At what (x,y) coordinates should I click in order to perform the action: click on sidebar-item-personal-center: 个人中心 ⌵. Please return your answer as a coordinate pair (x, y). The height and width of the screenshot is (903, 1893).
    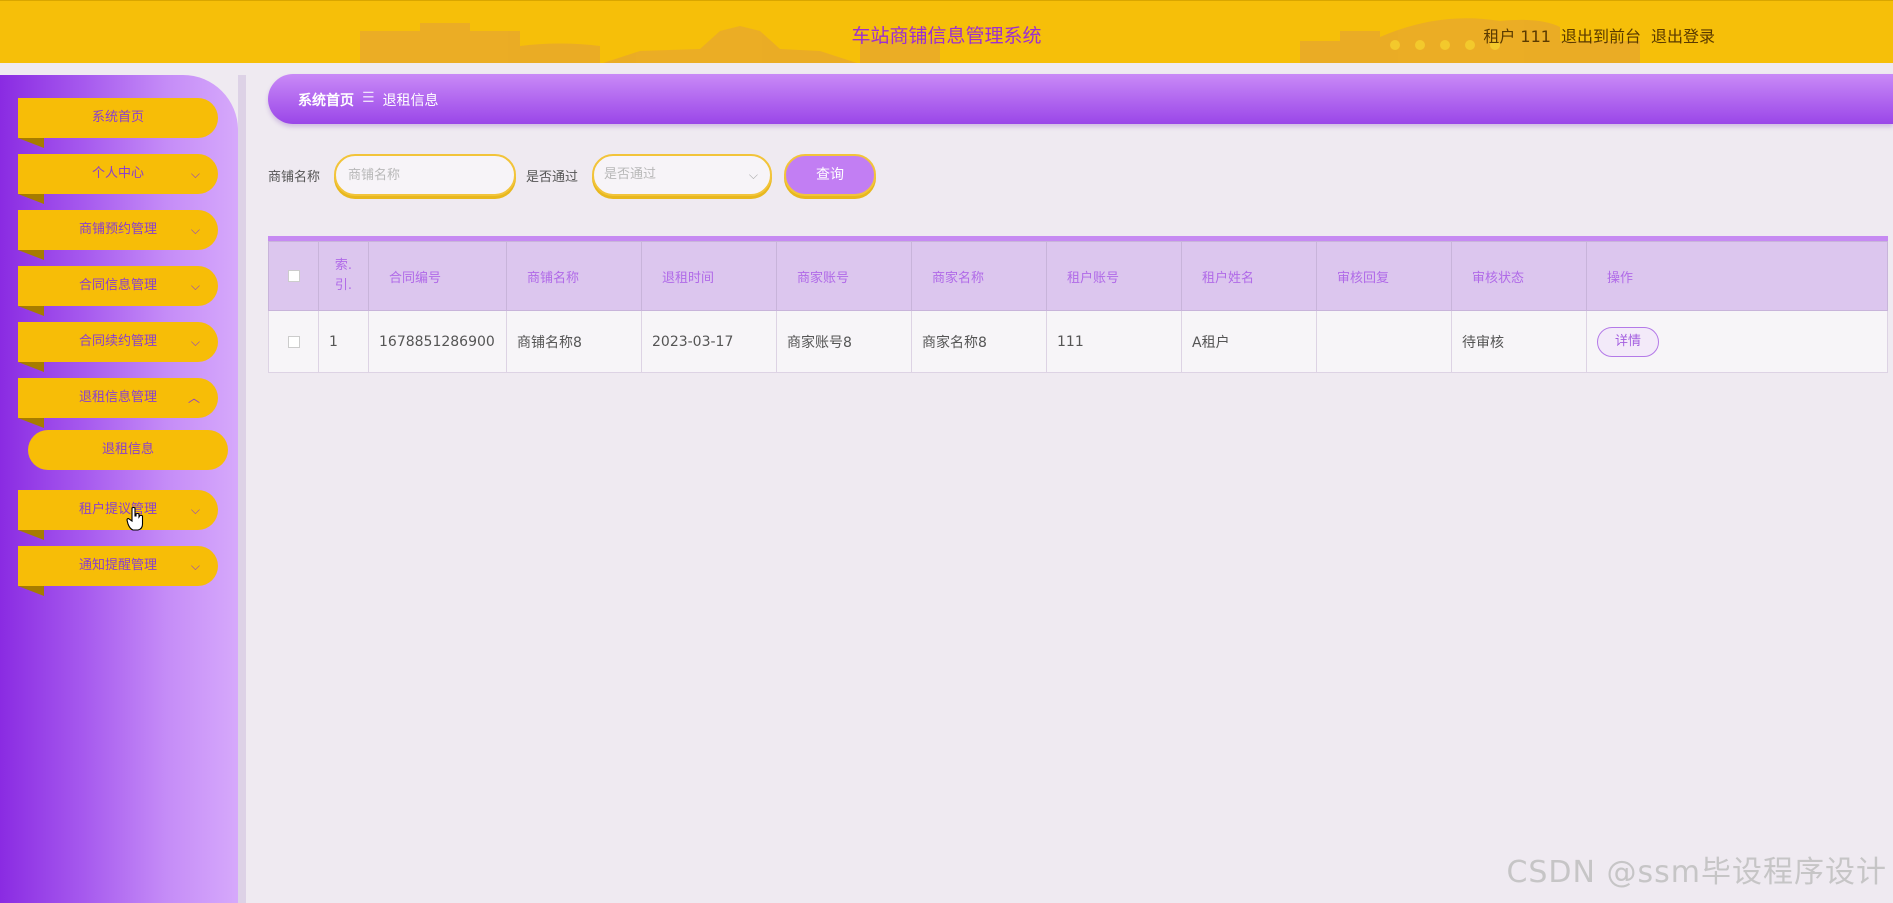
    Looking at the image, I should click on (118, 179).